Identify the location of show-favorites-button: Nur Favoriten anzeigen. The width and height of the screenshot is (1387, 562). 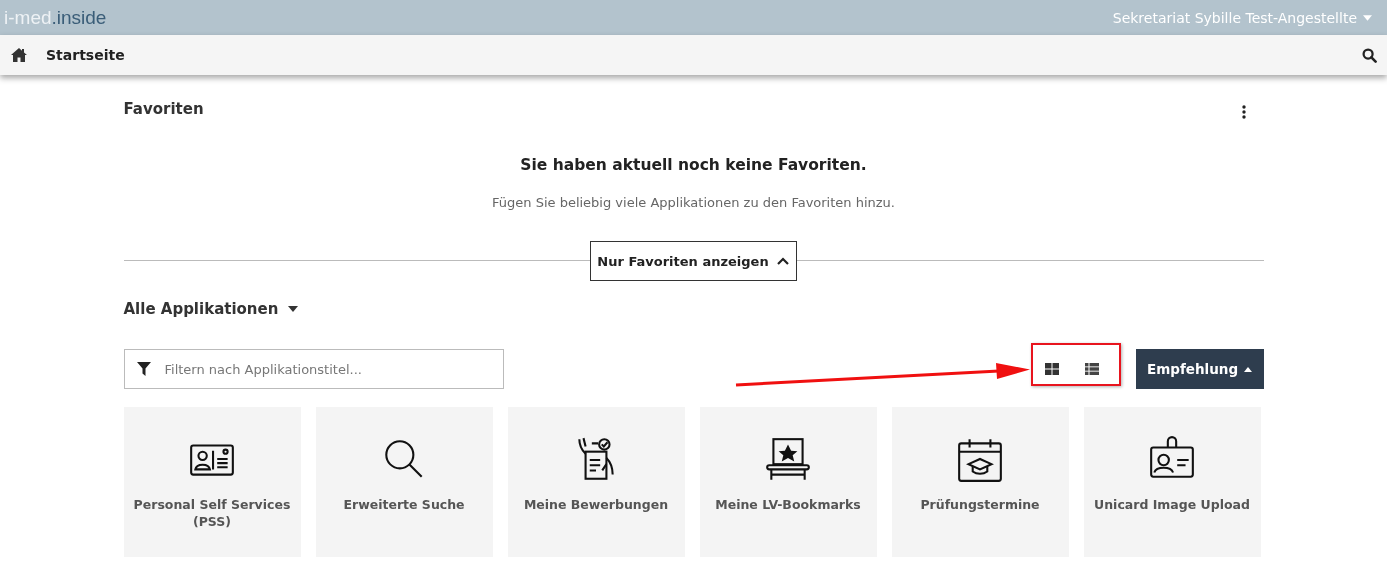
(693, 261).